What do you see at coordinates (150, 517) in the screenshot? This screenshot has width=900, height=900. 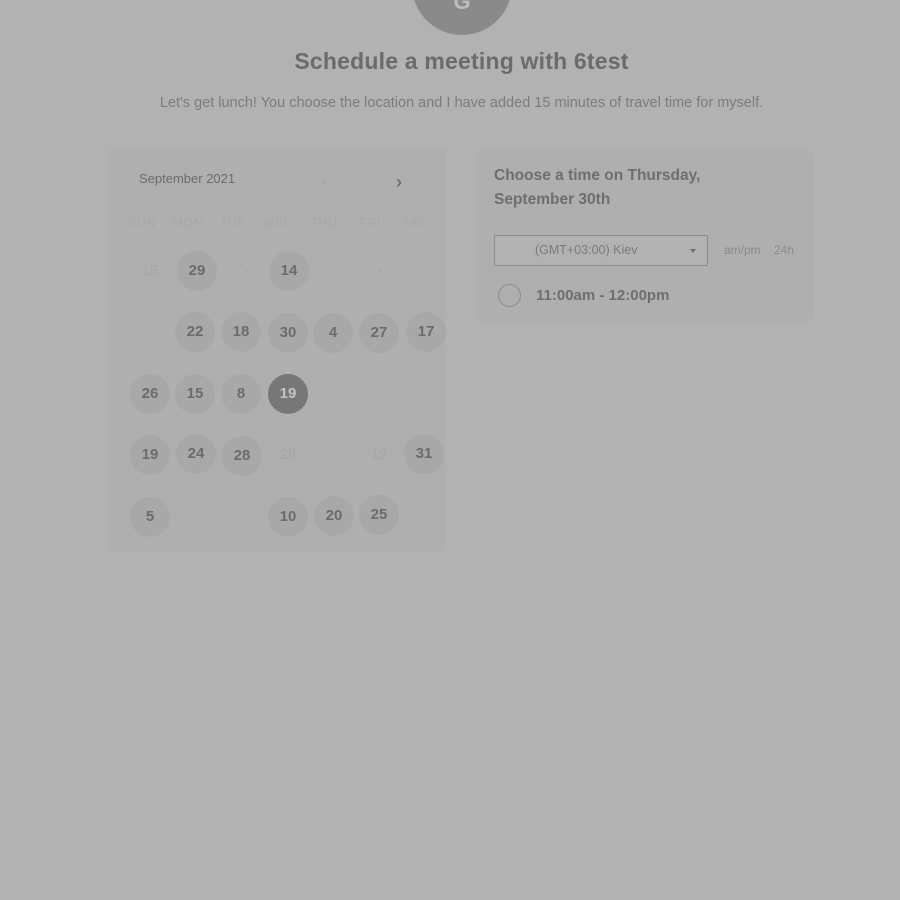 I see `calendar-day: 5` at bounding box center [150, 517].